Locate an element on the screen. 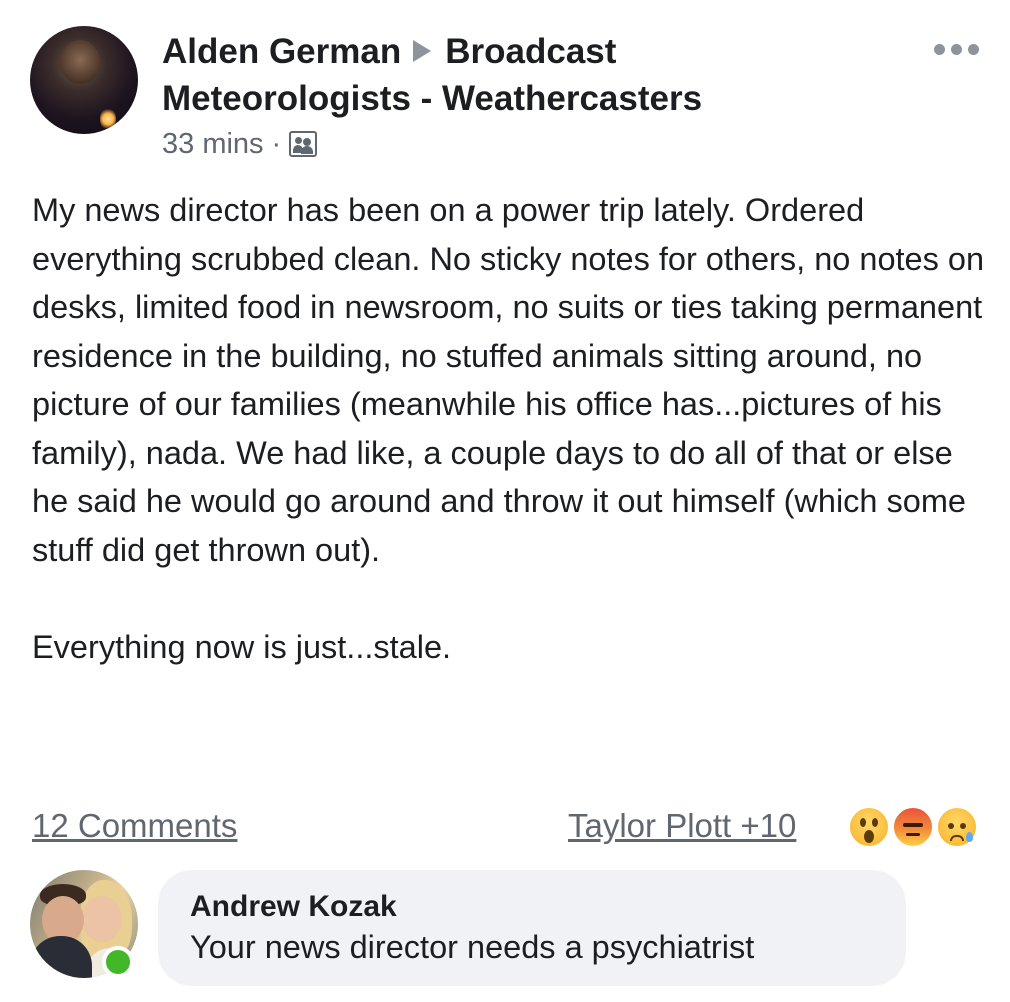 The image size is (1010, 1002). reaction-icons is located at coordinates (916, 828).